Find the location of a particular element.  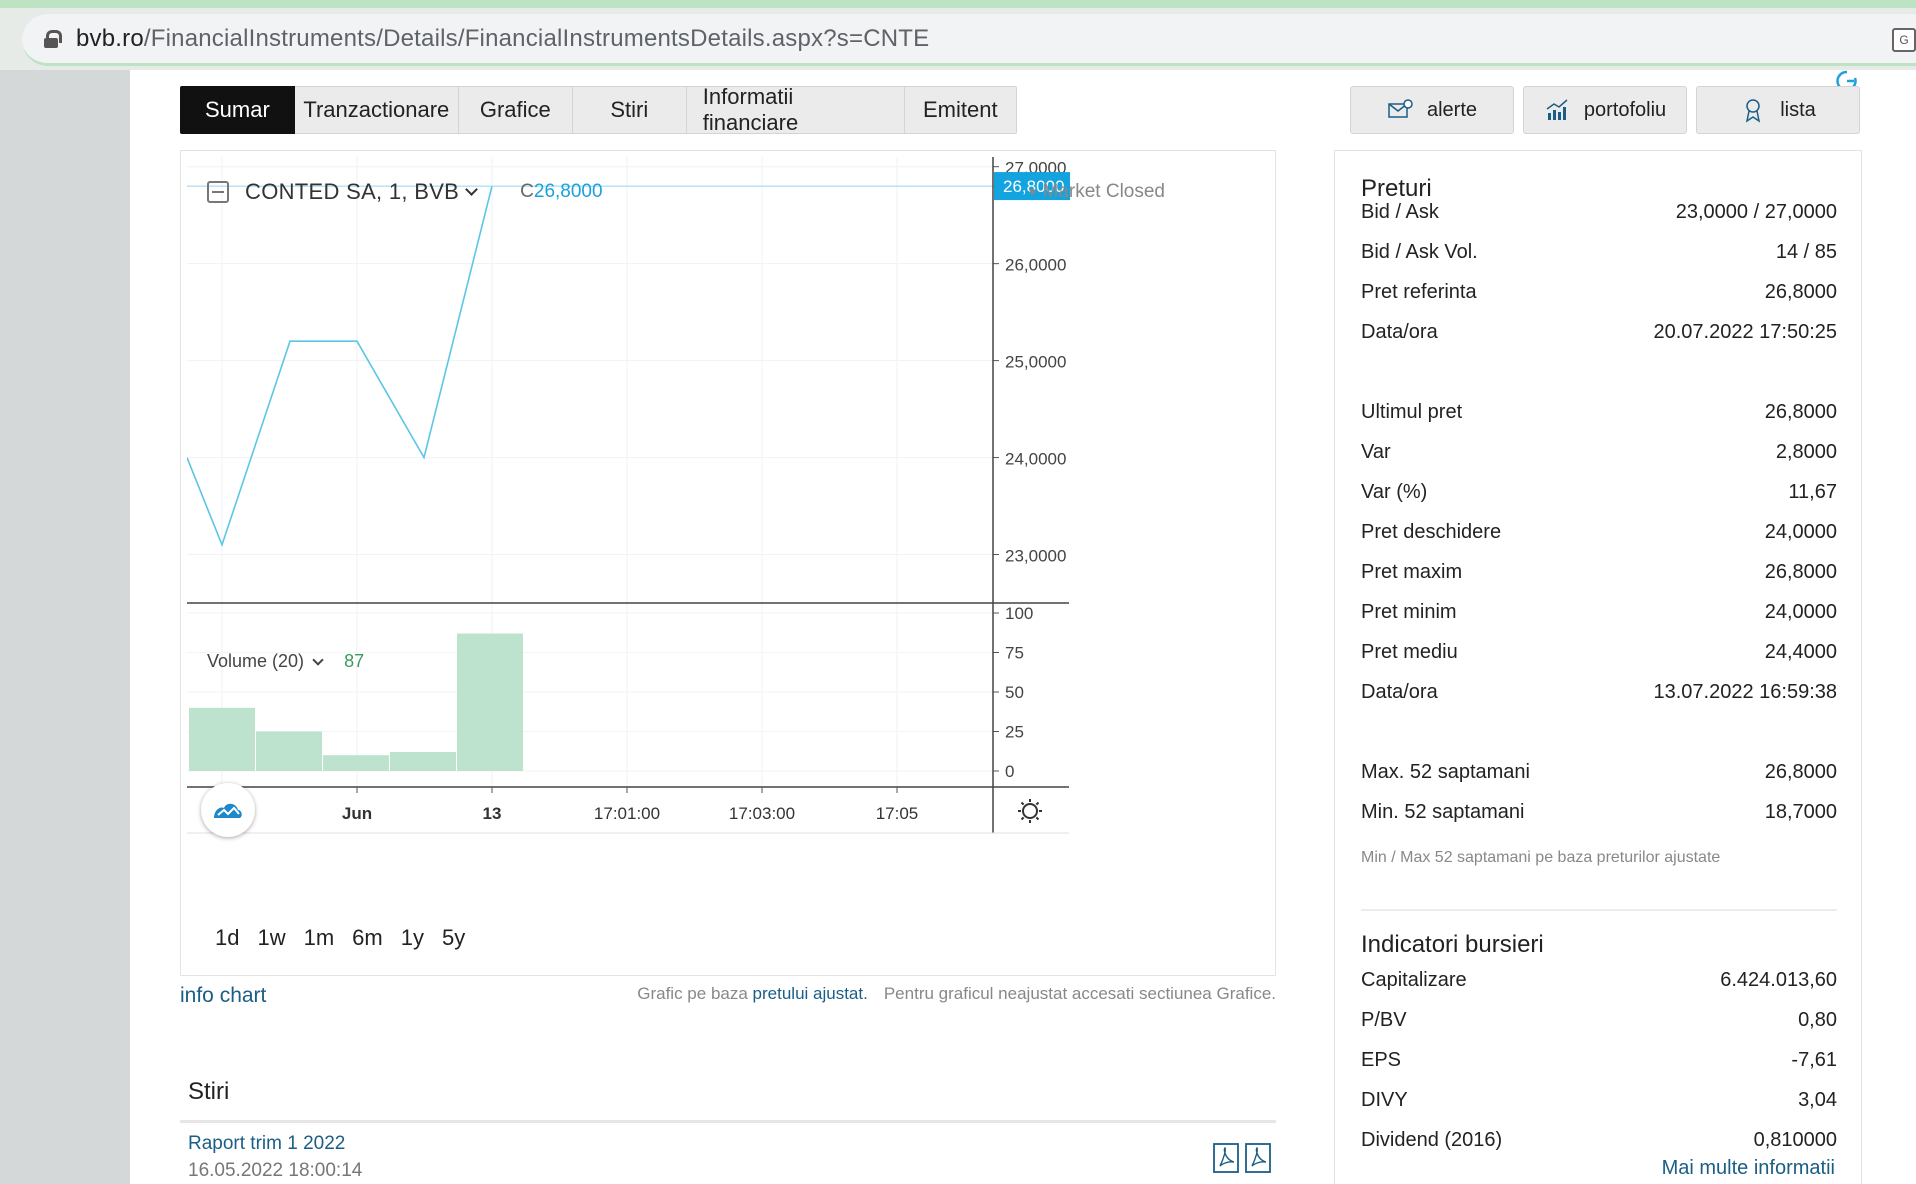

range-1w: 1w is located at coordinates (271, 938).